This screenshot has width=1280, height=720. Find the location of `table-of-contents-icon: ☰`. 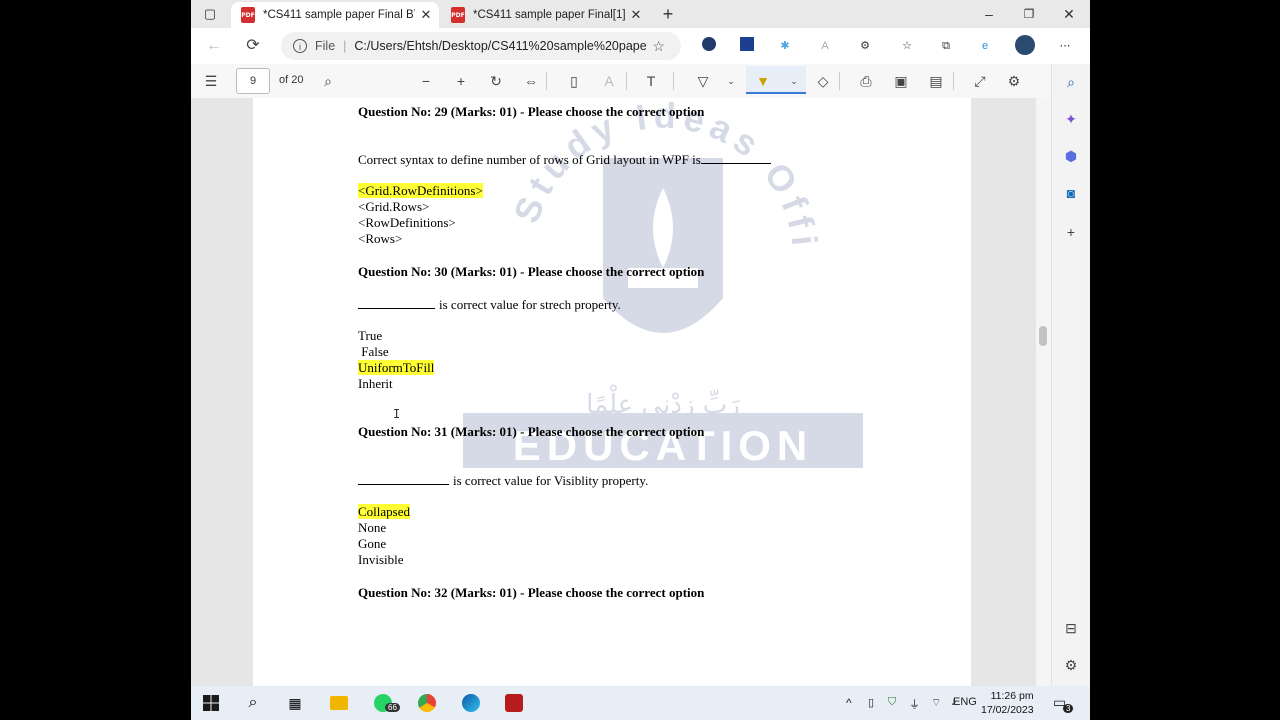

table-of-contents-icon: ☰ is located at coordinates (211, 81).